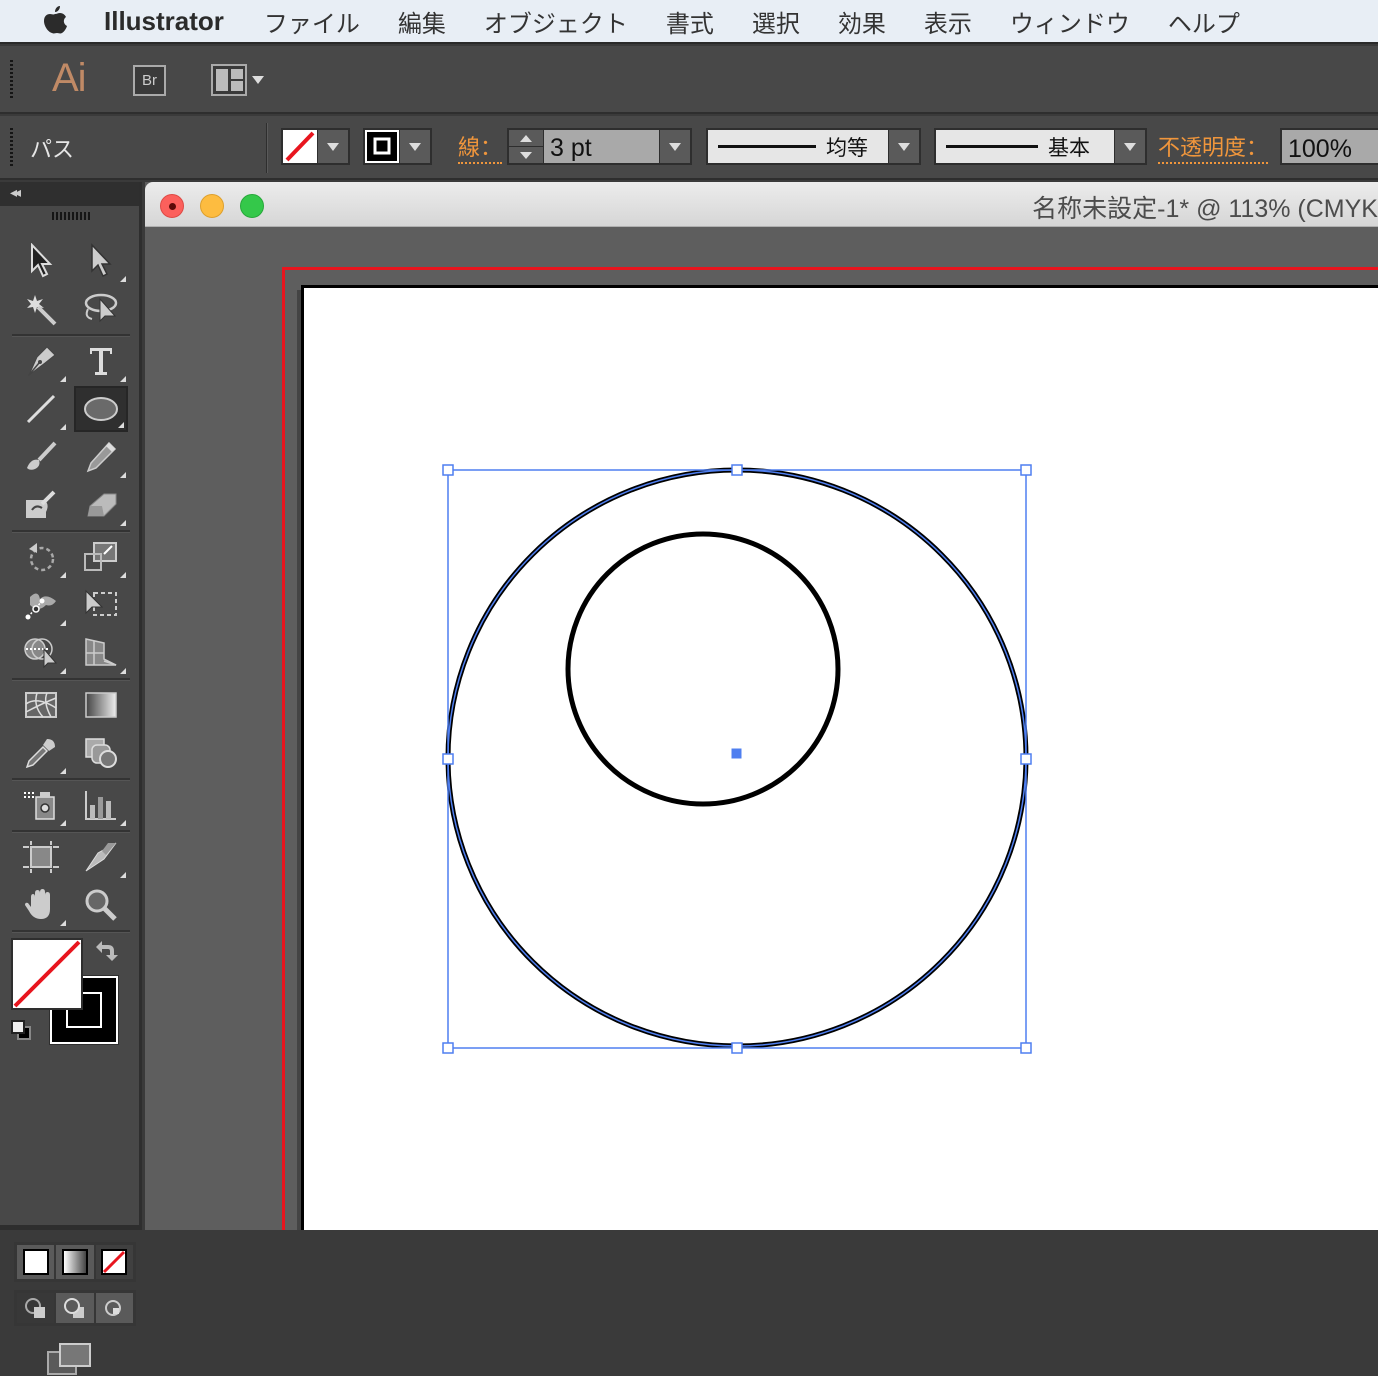 The image size is (1378, 1376). Describe the element at coordinates (69, 194) in the screenshot. I see `collapse-panel-button: ◂◂` at that location.